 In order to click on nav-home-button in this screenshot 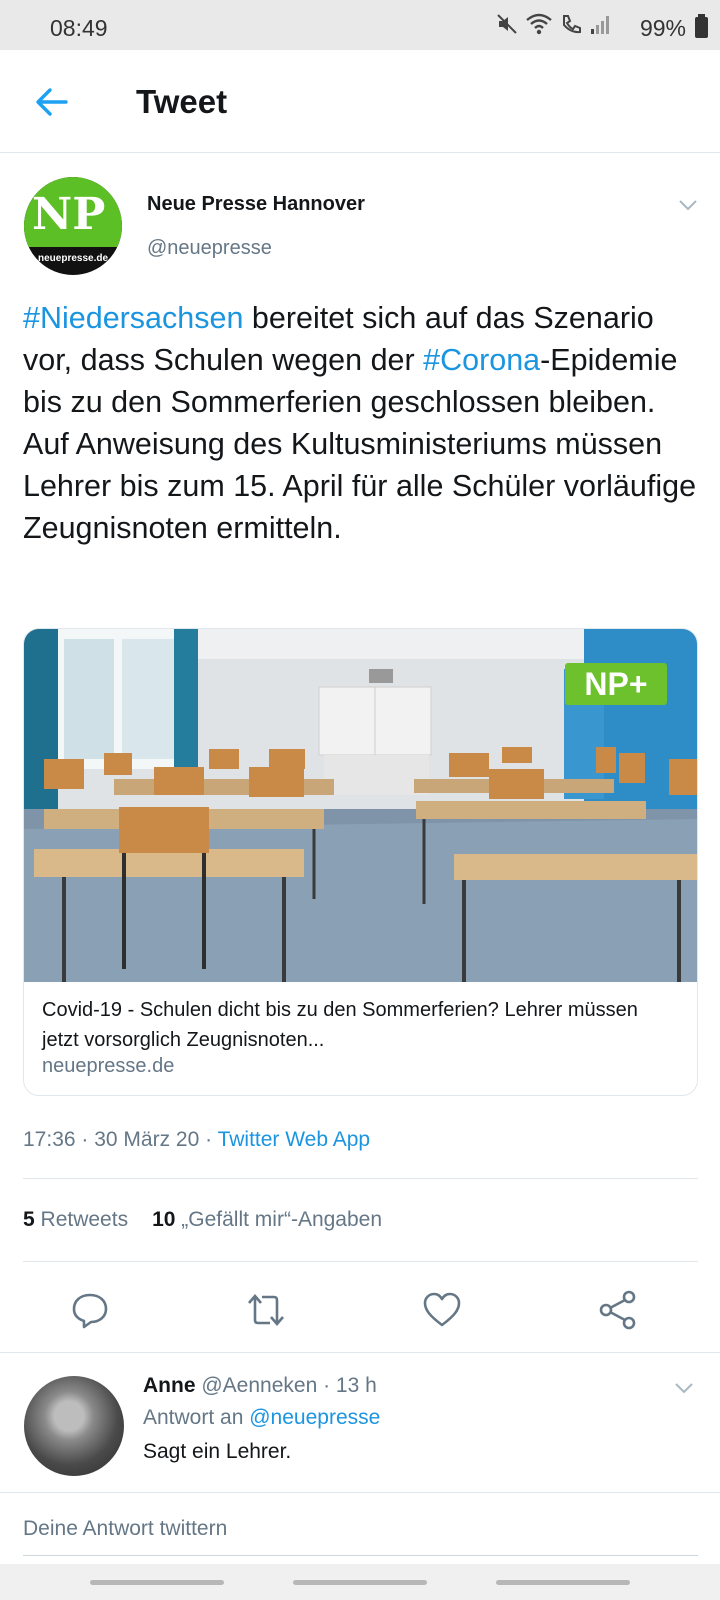, I will do `click(360, 1582)`.